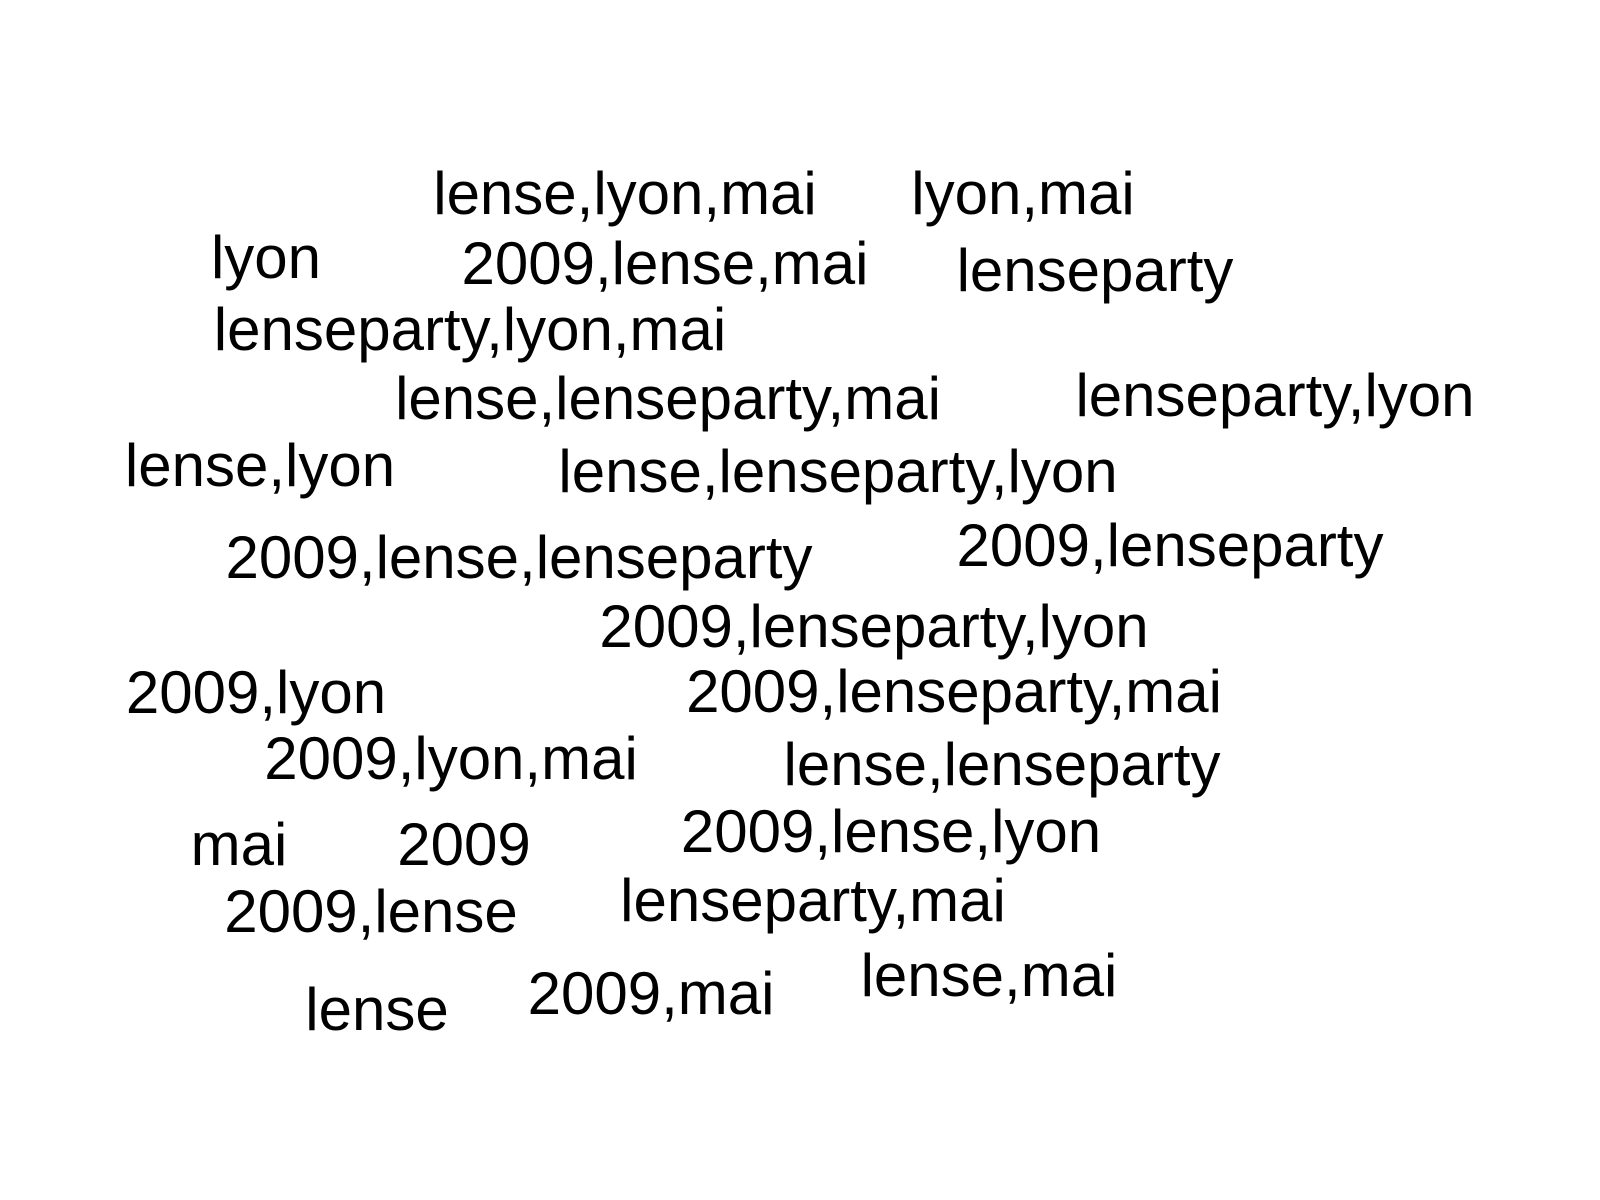  What do you see at coordinates (874, 626) in the screenshot?
I see `word-cloud-term: 2009,lenseparty,lyon` at bounding box center [874, 626].